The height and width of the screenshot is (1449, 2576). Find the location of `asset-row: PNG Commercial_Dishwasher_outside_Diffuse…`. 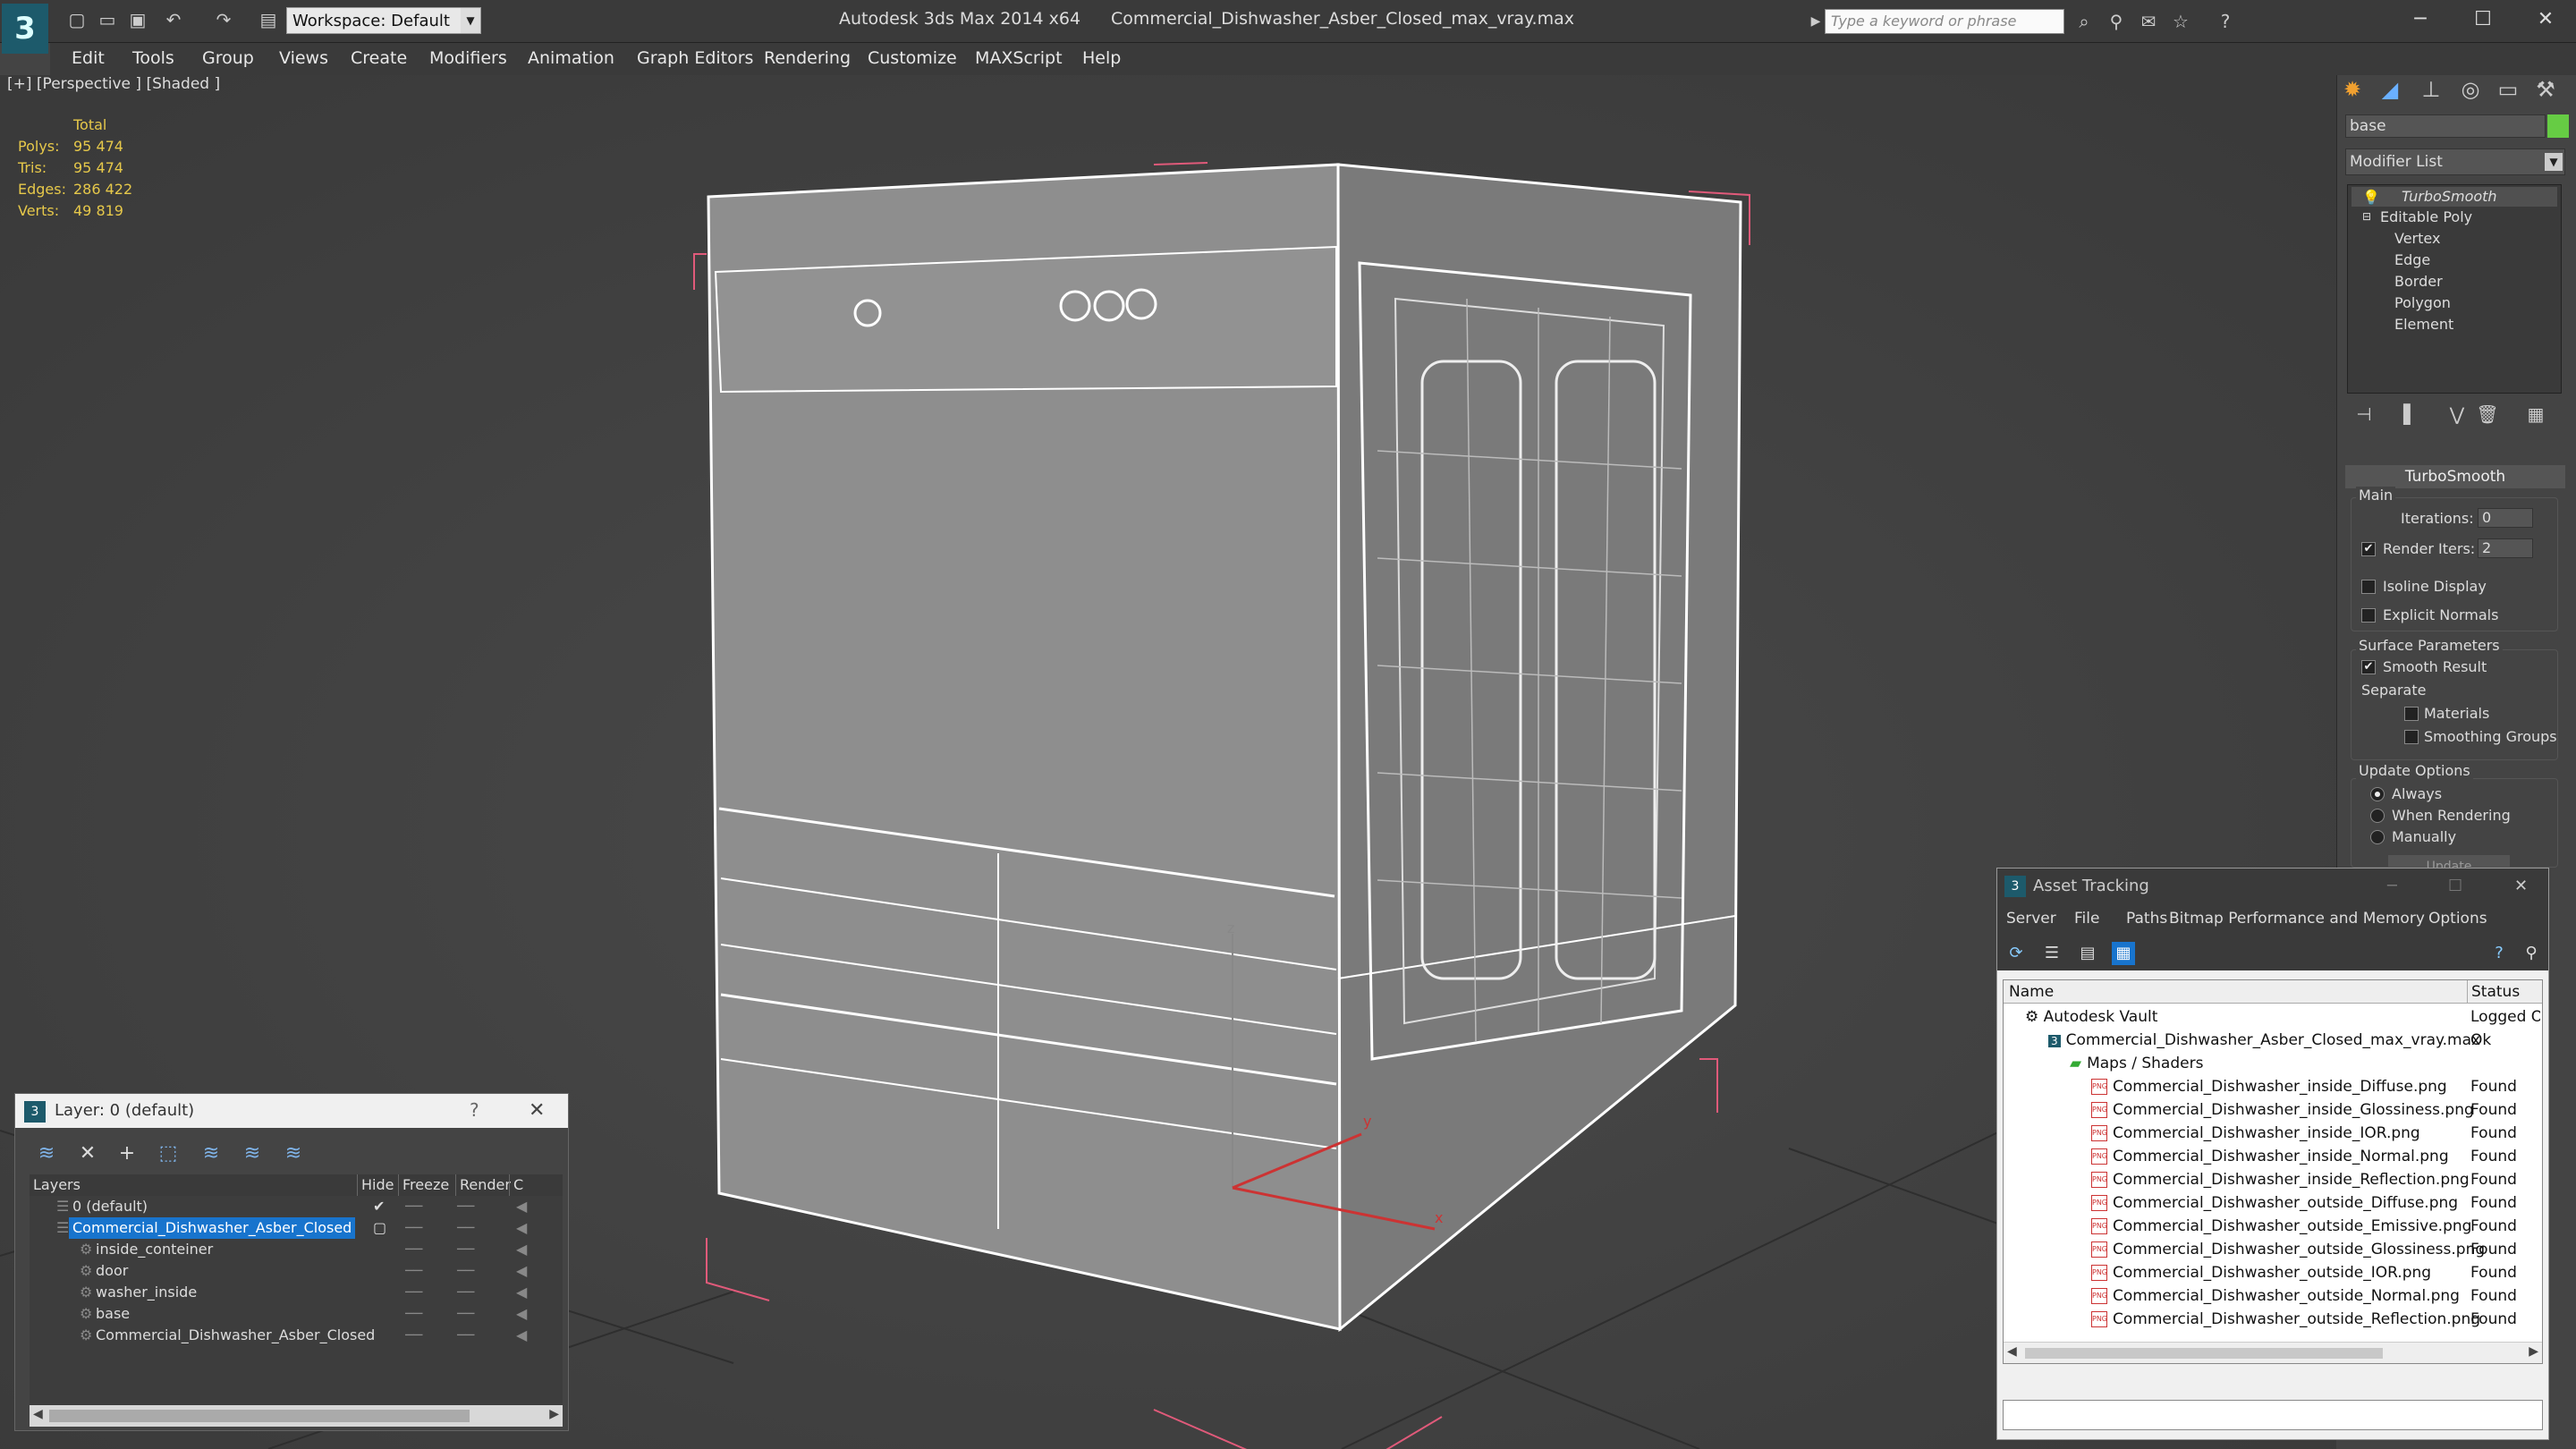

asset-row: PNG Commercial_Dishwasher_outside_Diffuse… is located at coordinates (2273, 1203).